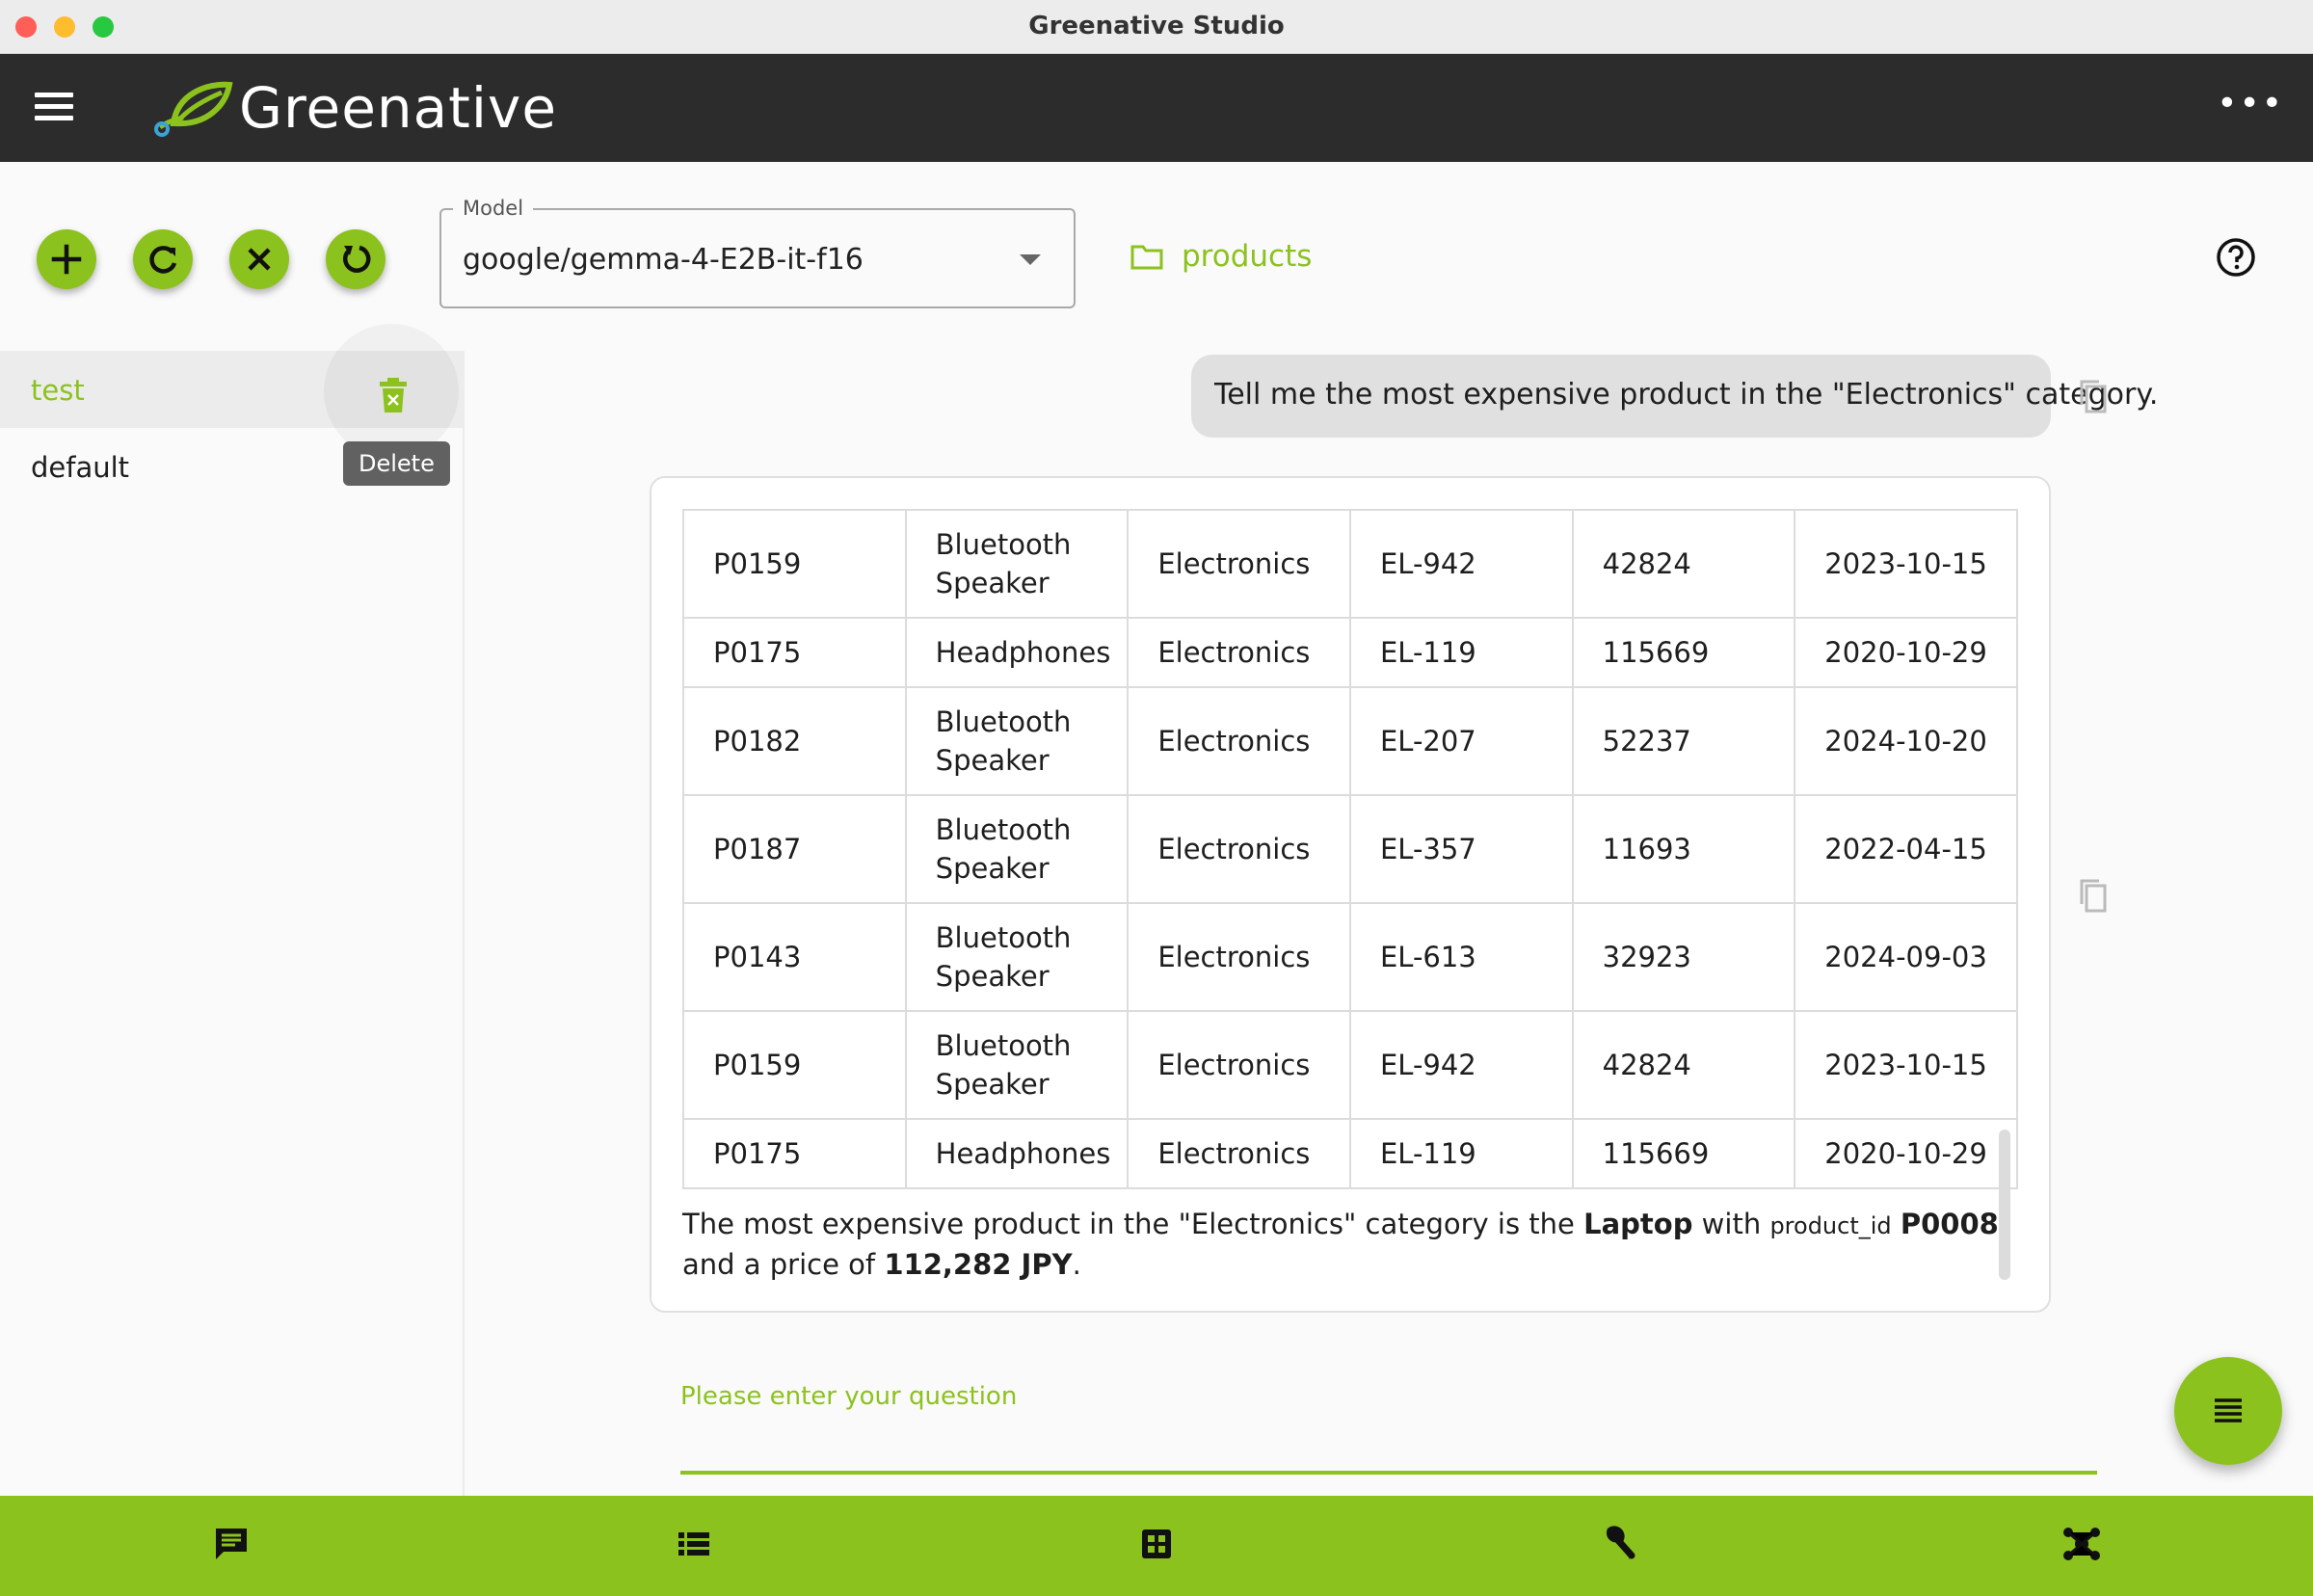  Describe the element at coordinates (54, 108) in the screenshot. I see `menu-icon` at that location.